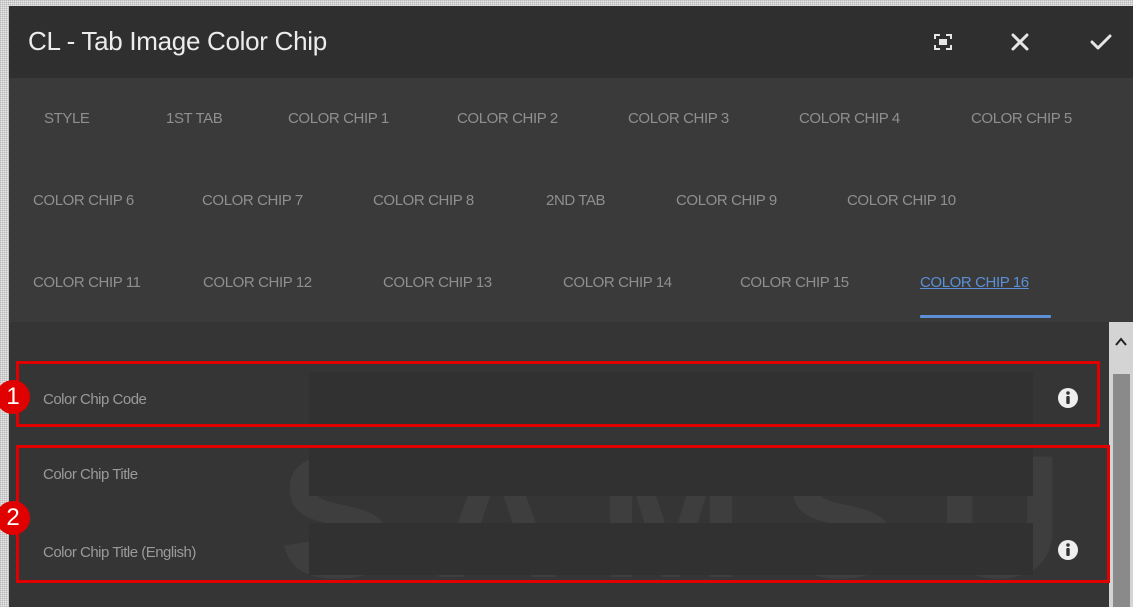  I want to click on close-icon, so click(1020, 42).